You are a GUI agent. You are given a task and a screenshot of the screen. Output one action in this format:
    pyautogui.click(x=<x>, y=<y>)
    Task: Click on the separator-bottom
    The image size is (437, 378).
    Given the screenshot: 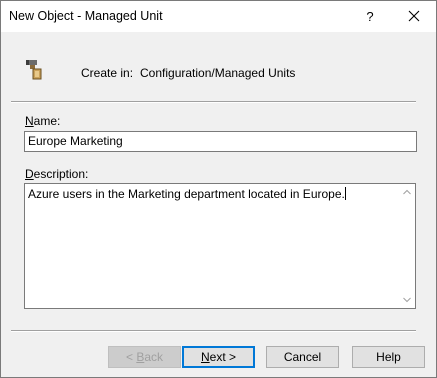 What is the action you would take?
    pyautogui.click(x=213, y=331)
    